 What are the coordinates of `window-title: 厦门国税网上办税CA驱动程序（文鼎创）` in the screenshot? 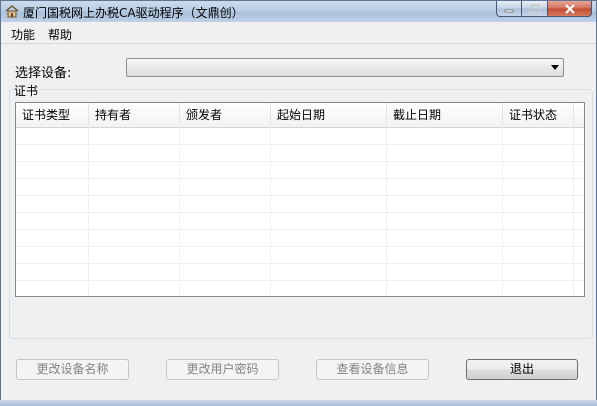 It's located at (133, 13).